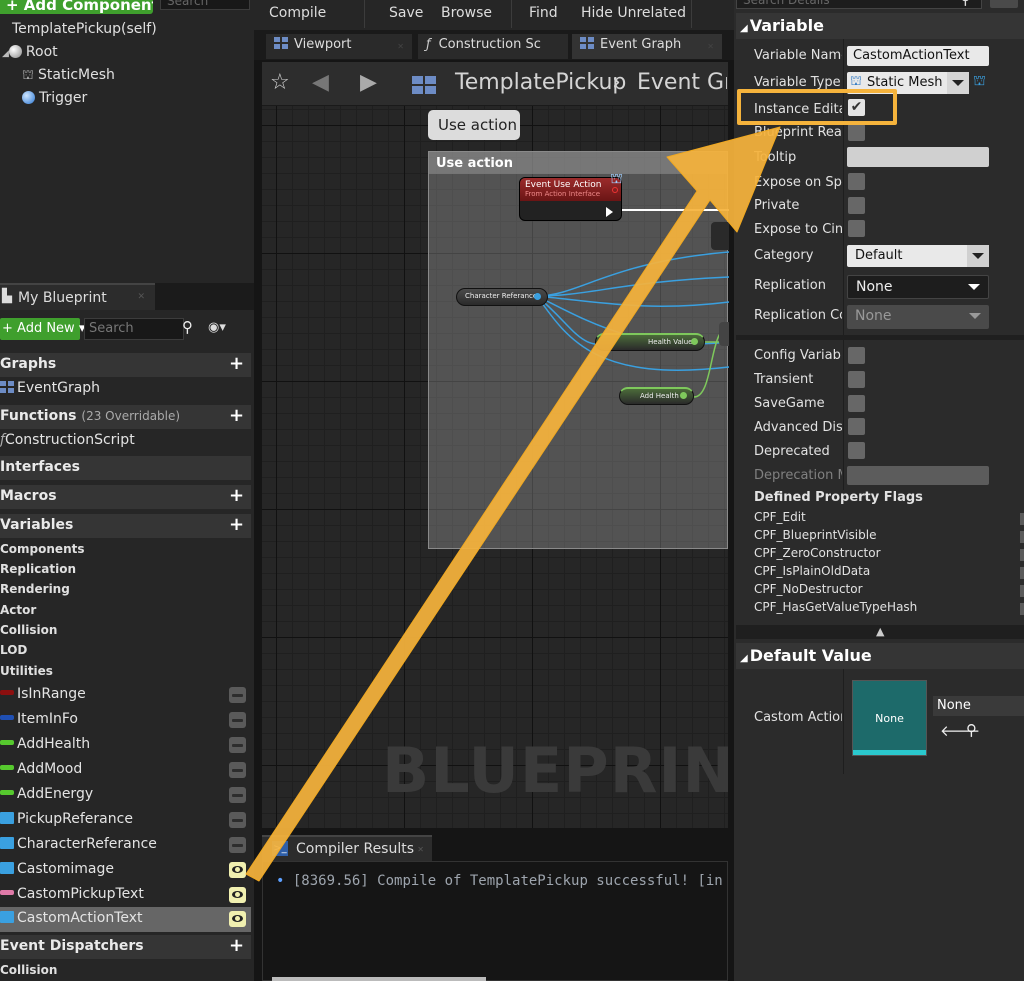 The image size is (1024, 981). What do you see at coordinates (125, 389) in the screenshot?
I see `graph-item-eventgraph: EventGraph` at bounding box center [125, 389].